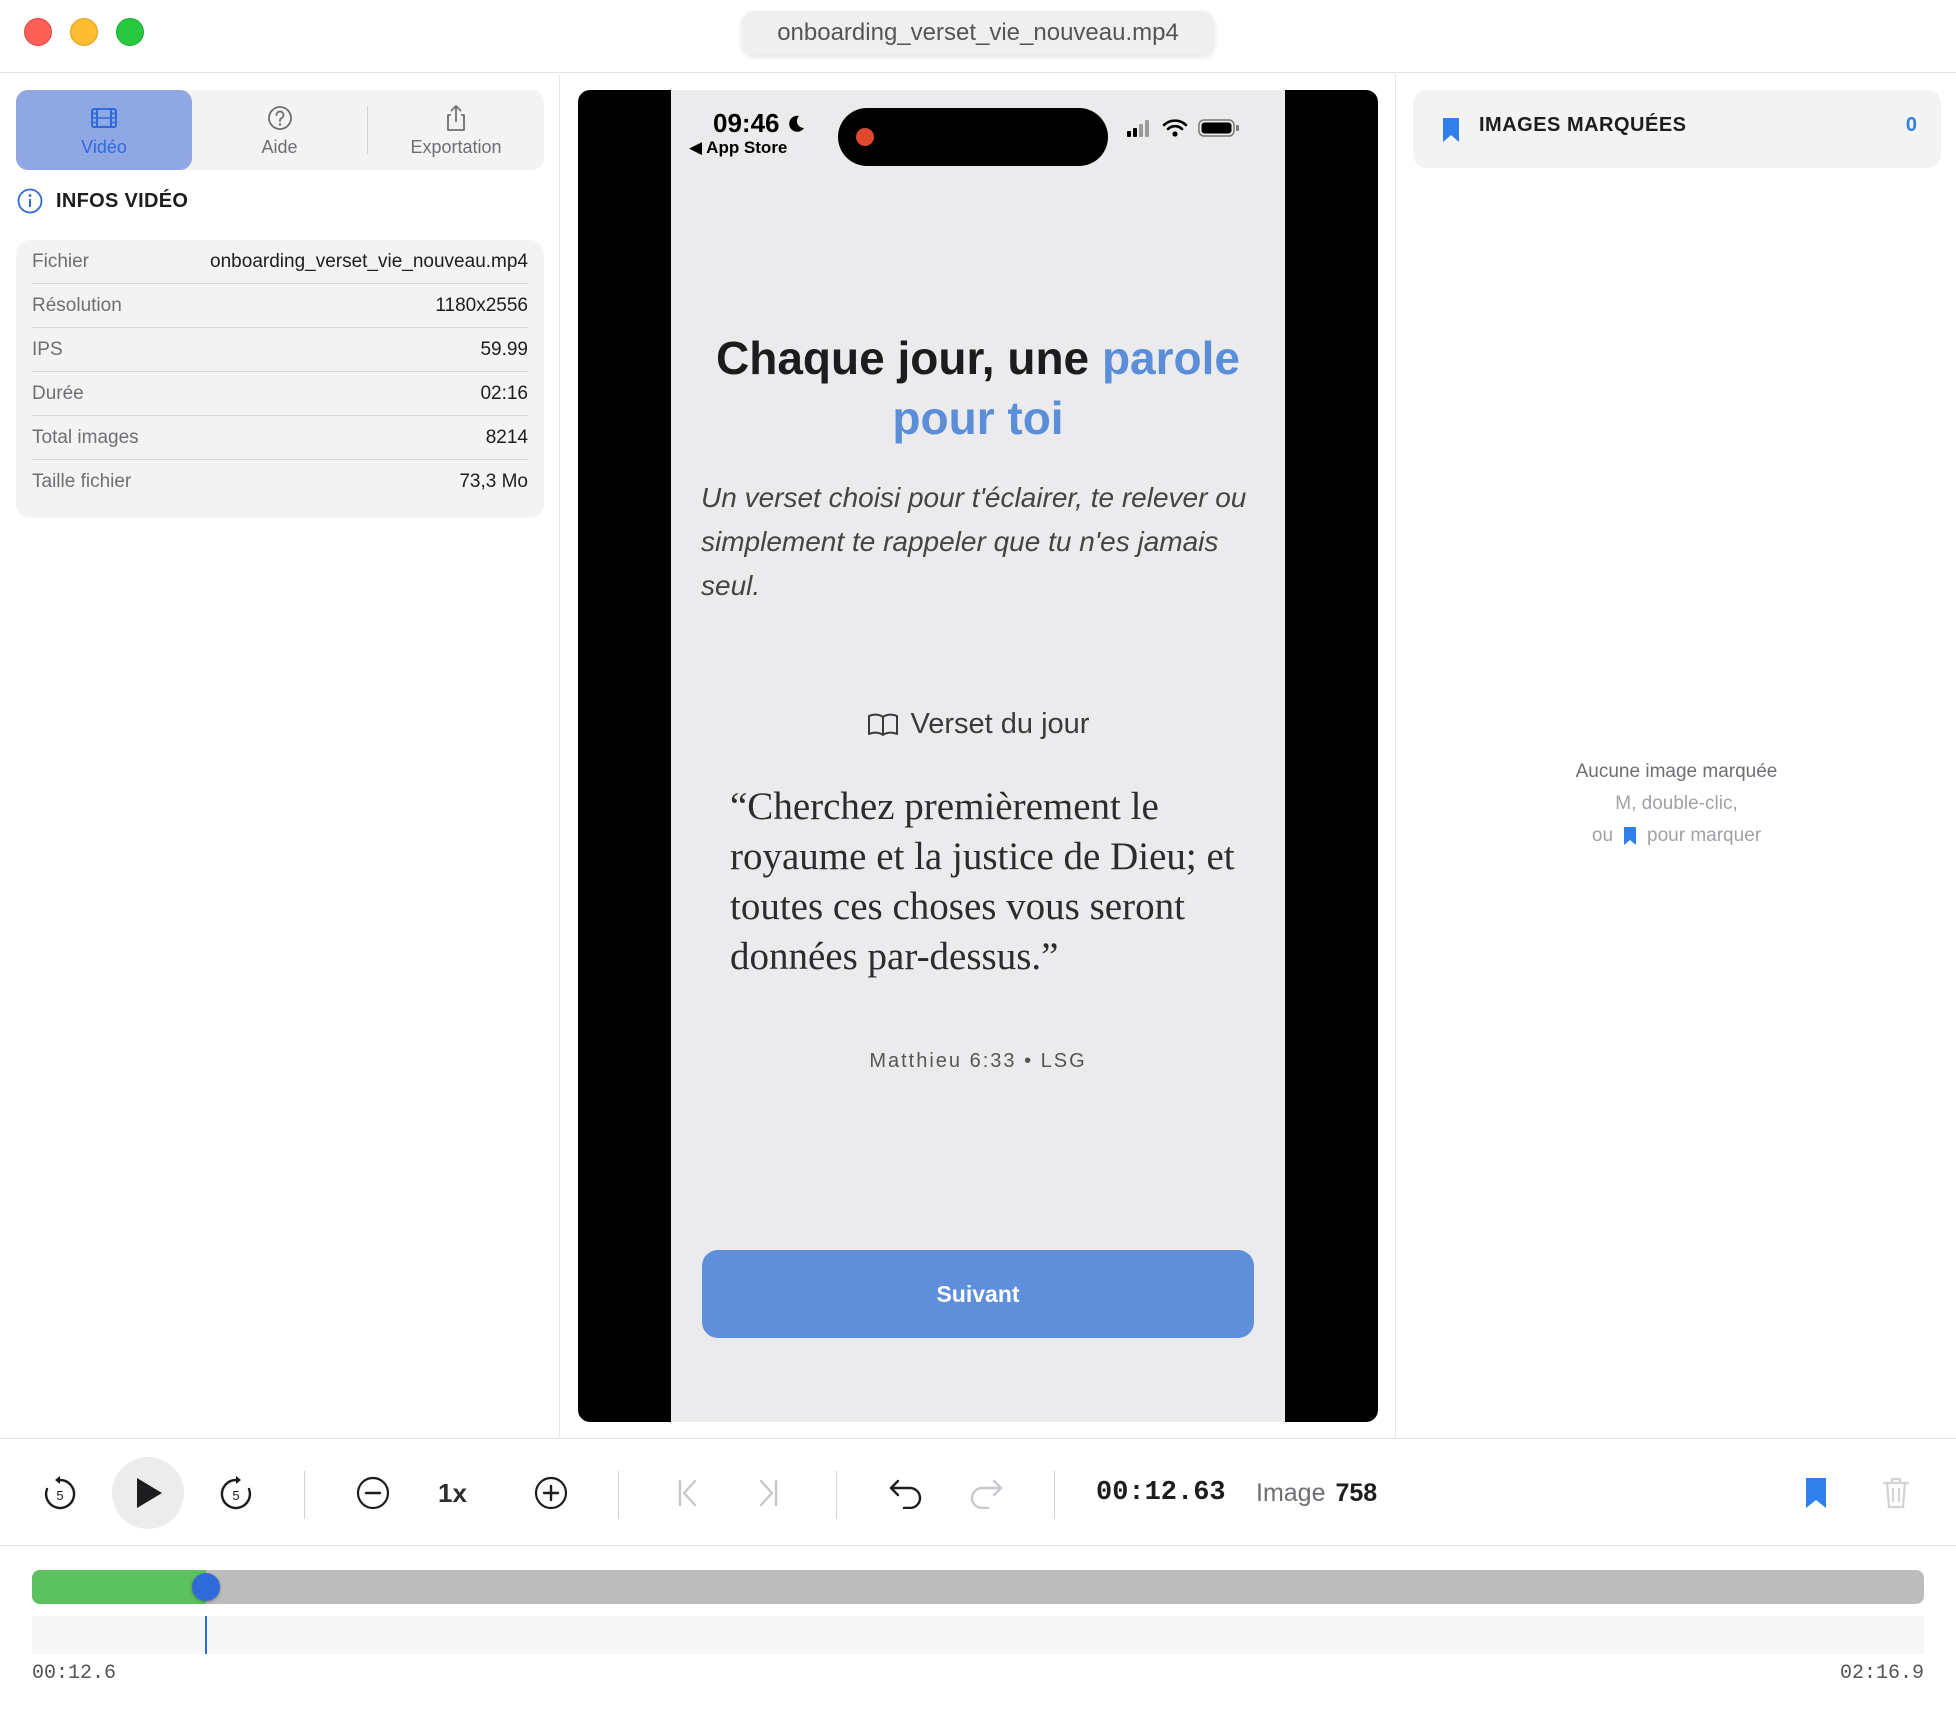  I want to click on empty-state-hint: M, double-clic,, so click(1676, 803).